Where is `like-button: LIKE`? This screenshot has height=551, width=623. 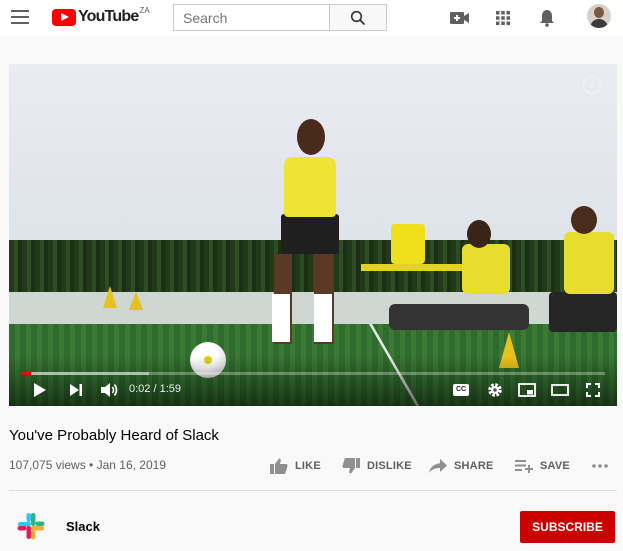 like-button: LIKE is located at coordinates (295, 466).